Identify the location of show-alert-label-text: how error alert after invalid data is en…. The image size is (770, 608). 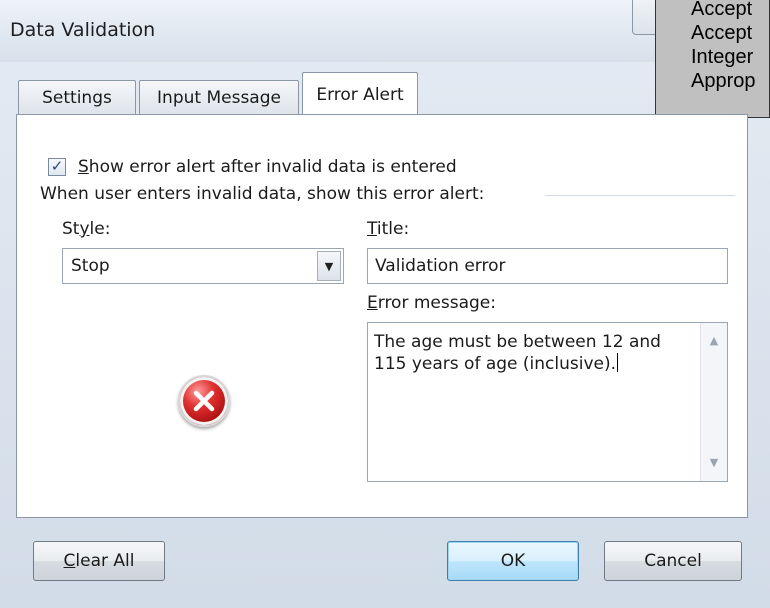
(272, 167).